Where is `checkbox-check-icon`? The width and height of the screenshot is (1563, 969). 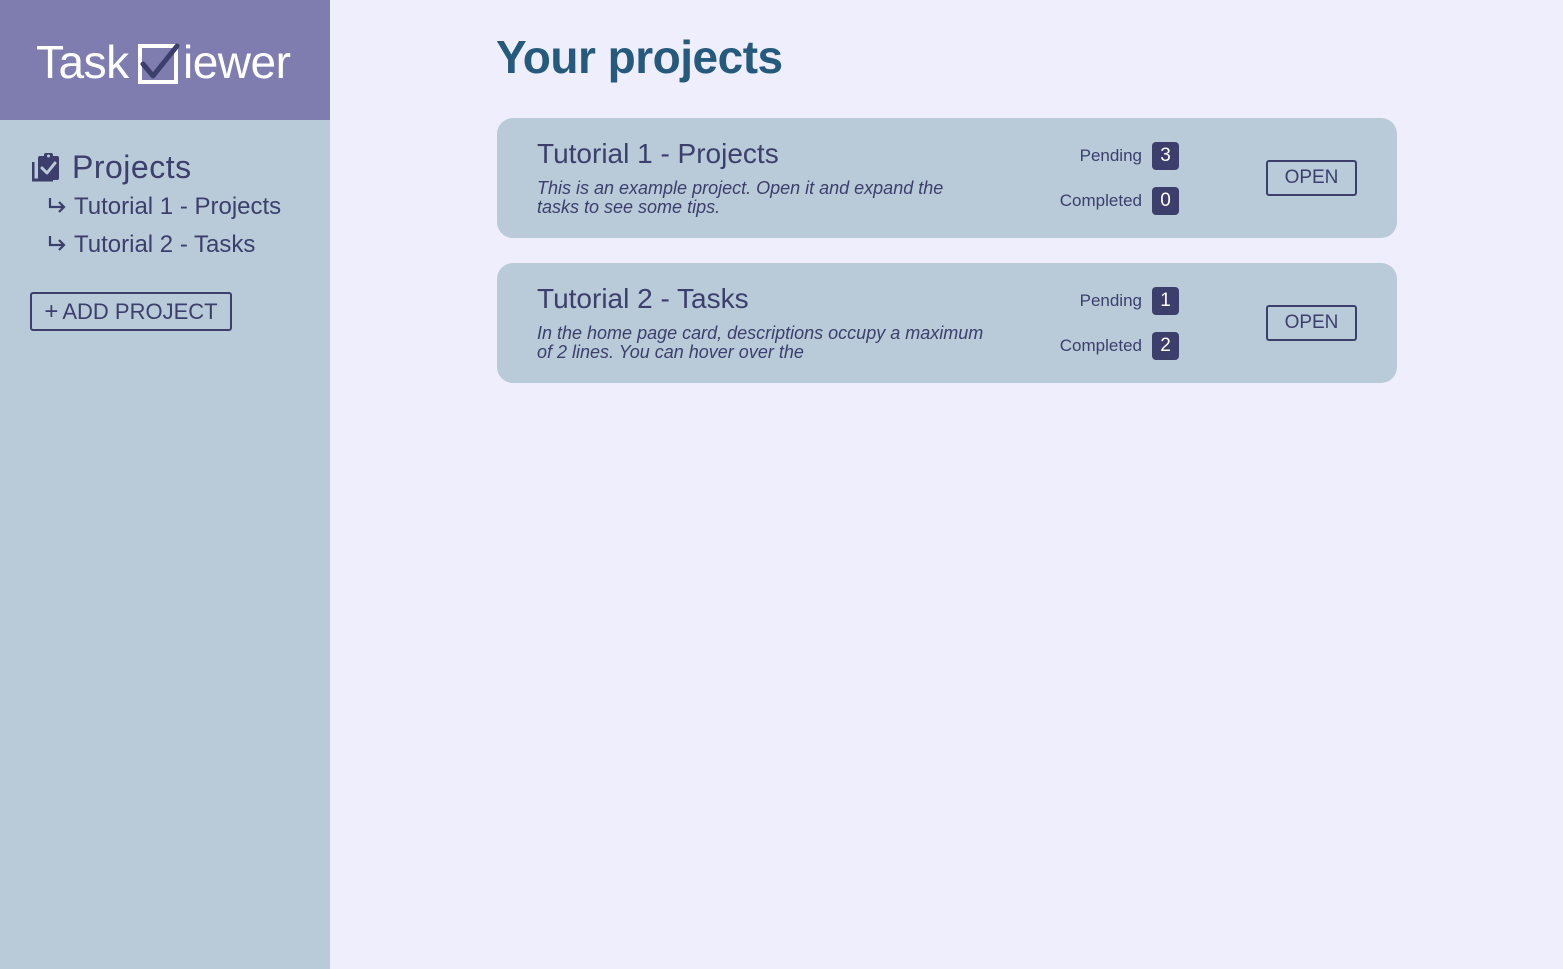 checkbox-check-icon is located at coordinates (159, 63).